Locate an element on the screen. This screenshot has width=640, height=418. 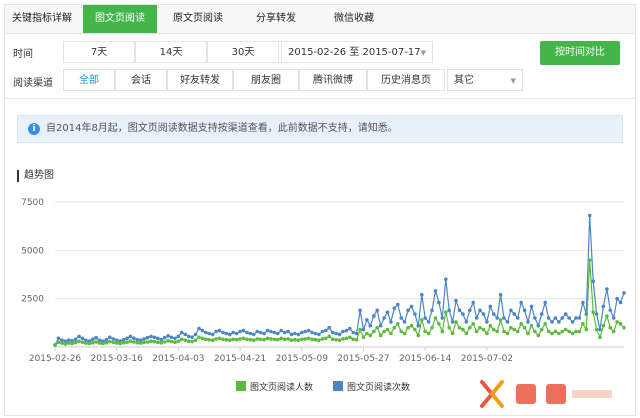
legend-label: 图文页阅读人数 is located at coordinates (281, 387).